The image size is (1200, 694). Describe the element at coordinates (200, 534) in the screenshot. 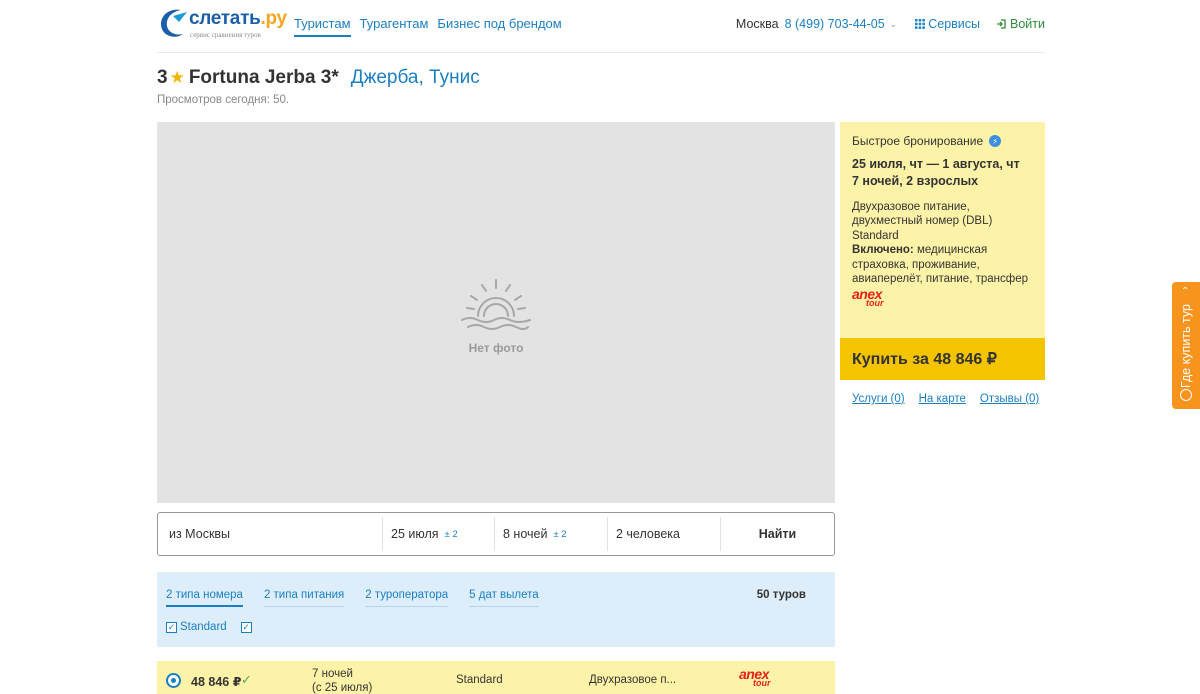

I see `departure-city-value: из Москвы` at that location.